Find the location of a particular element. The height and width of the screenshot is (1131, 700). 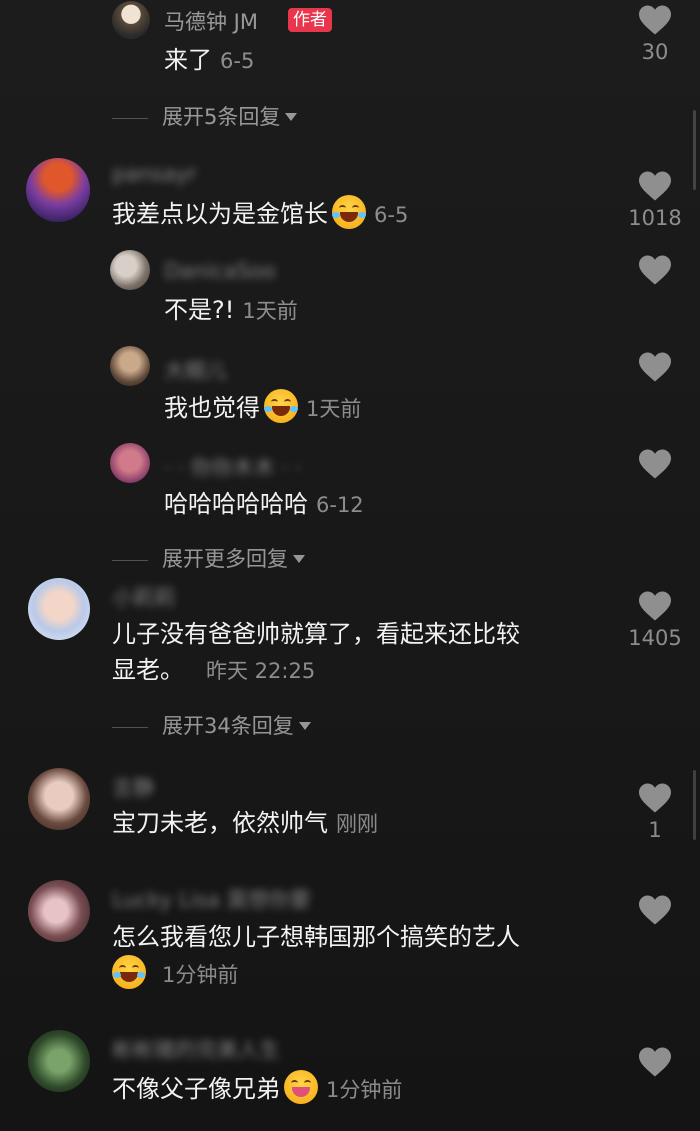

like-button: 1018 is located at coordinates (655, 200).